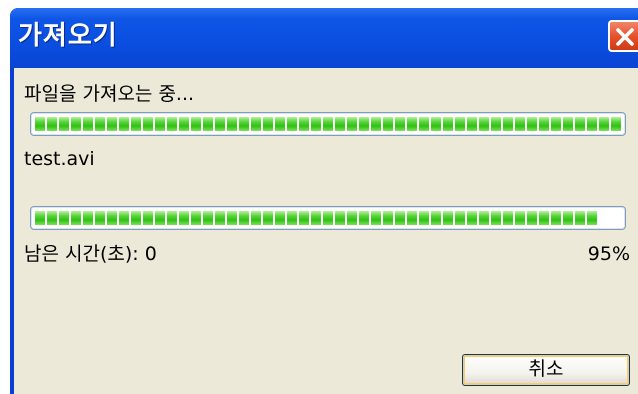 Image resolution: width=638 pixels, height=394 pixels. What do you see at coordinates (324, 38) in the screenshot?
I see `title-bar: 가져오기` at bounding box center [324, 38].